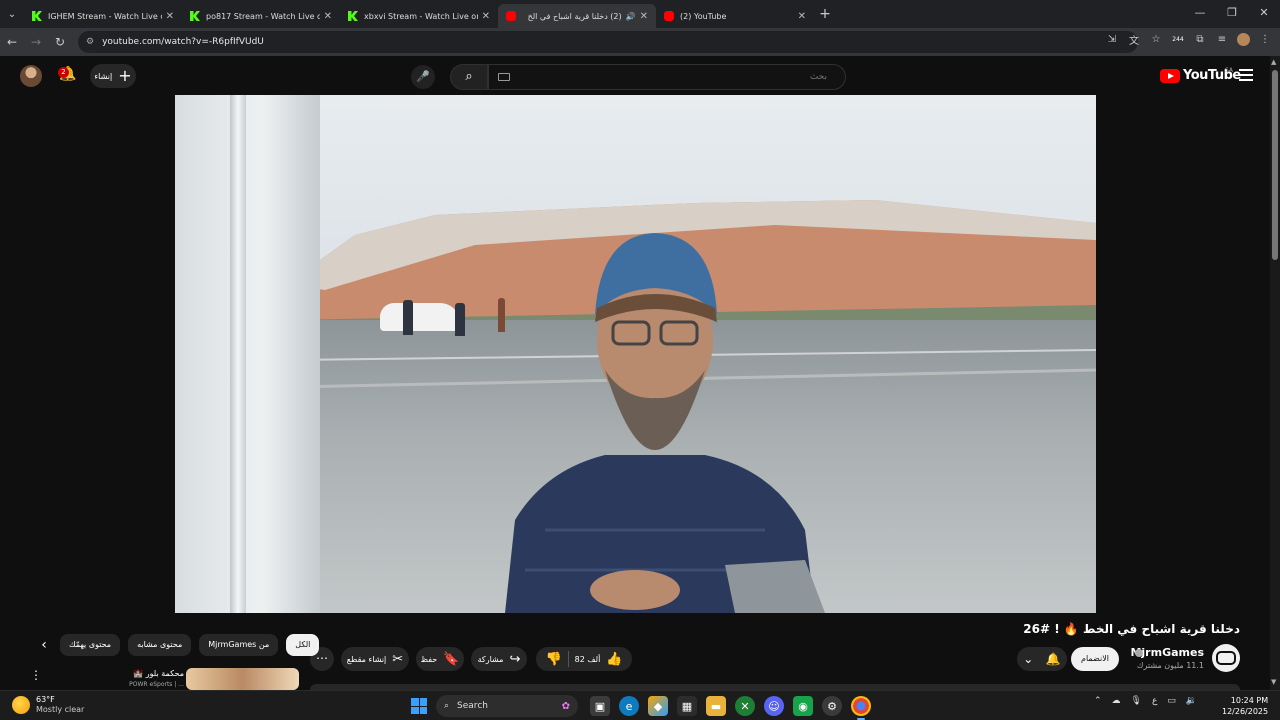 Image resolution: width=1280 pixels, height=720 pixels. What do you see at coordinates (1245, 706) in the screenshot?
I see `taskbar-clock: 10:24 PM 12/26/2025` at bounding box center [1245, 706].